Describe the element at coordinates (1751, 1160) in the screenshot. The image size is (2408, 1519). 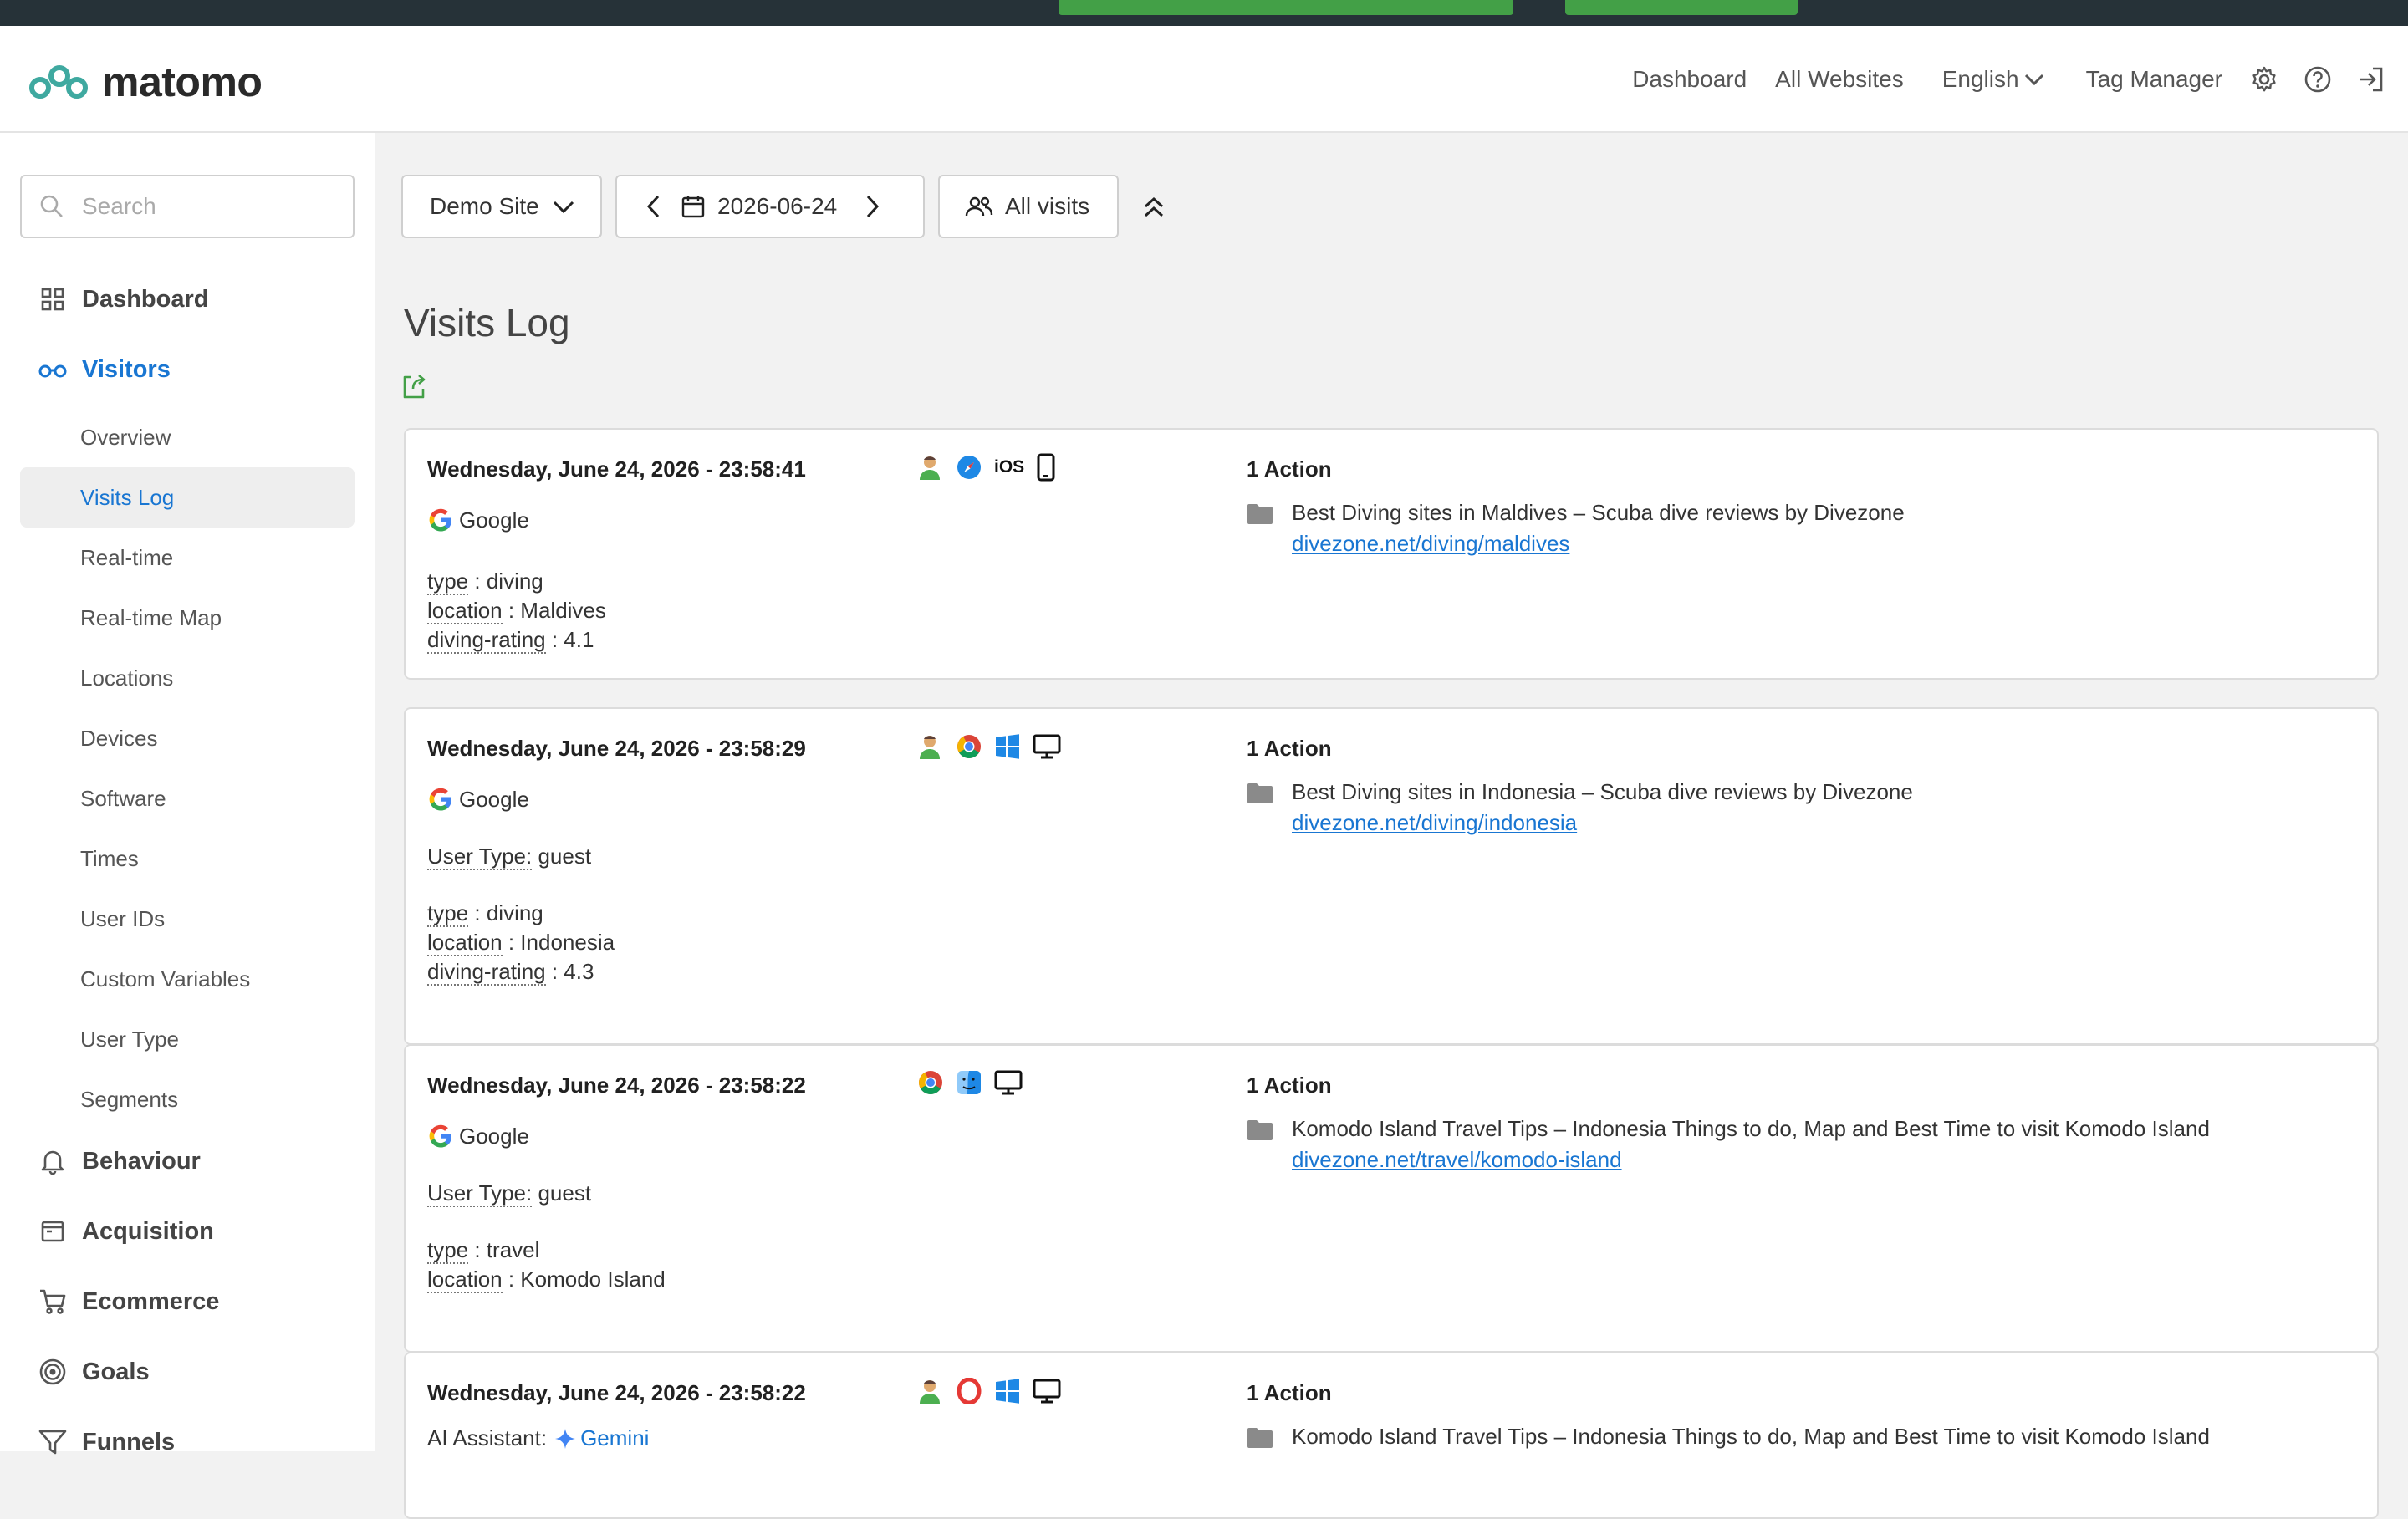
I see `action-url-link: divezone.net/travel/komodo-island` at that location.